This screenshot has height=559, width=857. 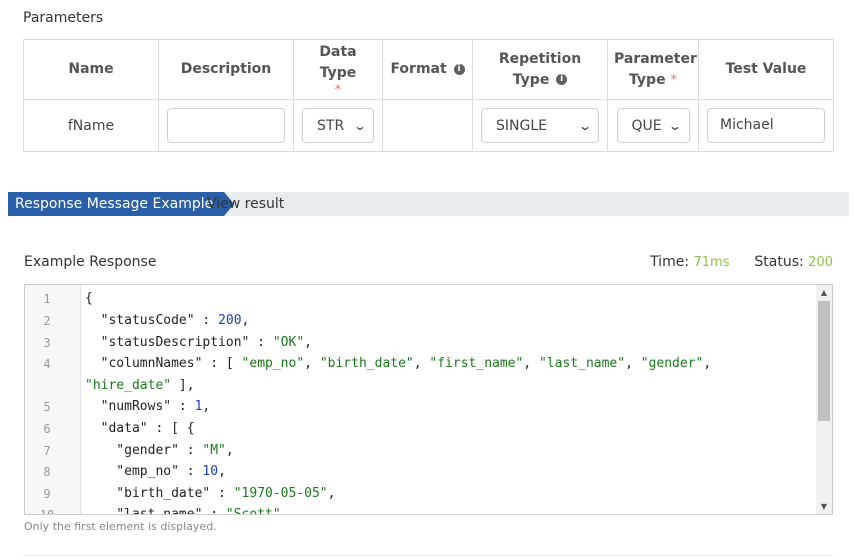 I want to click on repetition-type-select: SINGLE ⌄, so click(x=540, y=125).